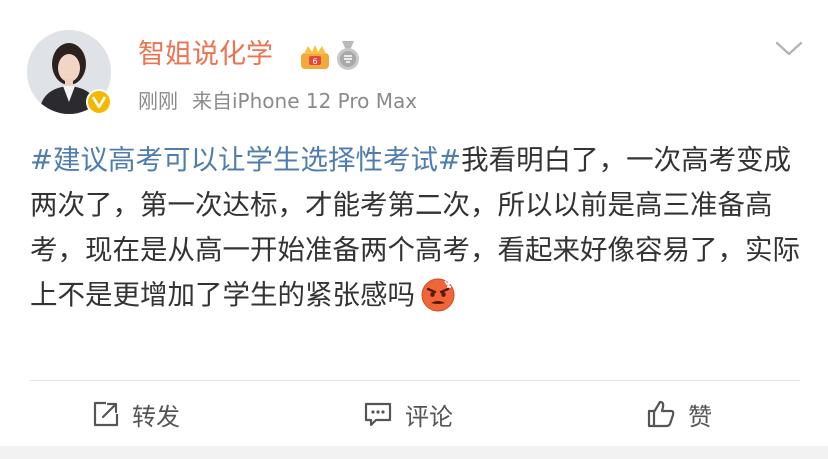 This screenshot has height=459, width=828. I want to click on comment-button: 评论, so click(408, 414).